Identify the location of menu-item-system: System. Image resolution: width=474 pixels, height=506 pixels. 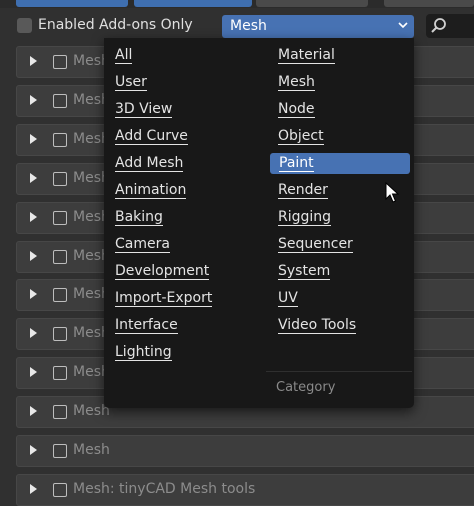
(304, 271).